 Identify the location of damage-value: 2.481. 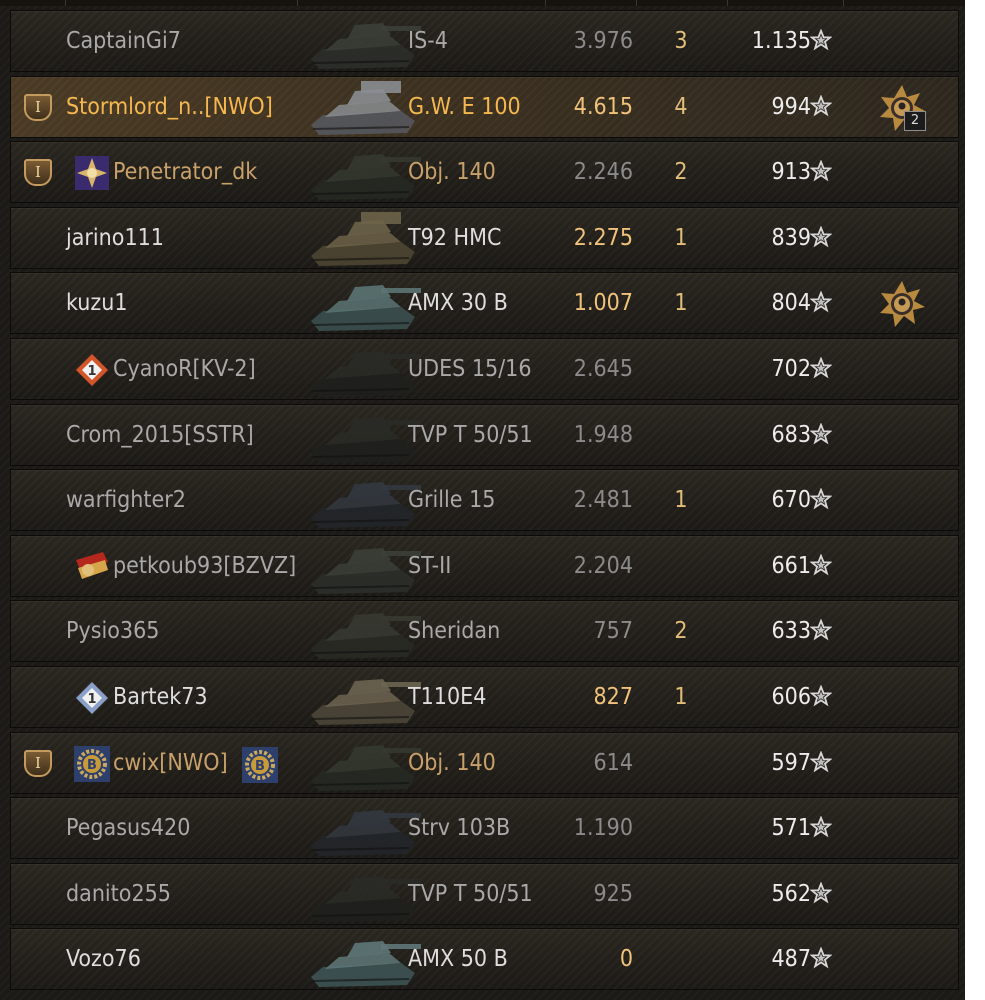
(603, 500).